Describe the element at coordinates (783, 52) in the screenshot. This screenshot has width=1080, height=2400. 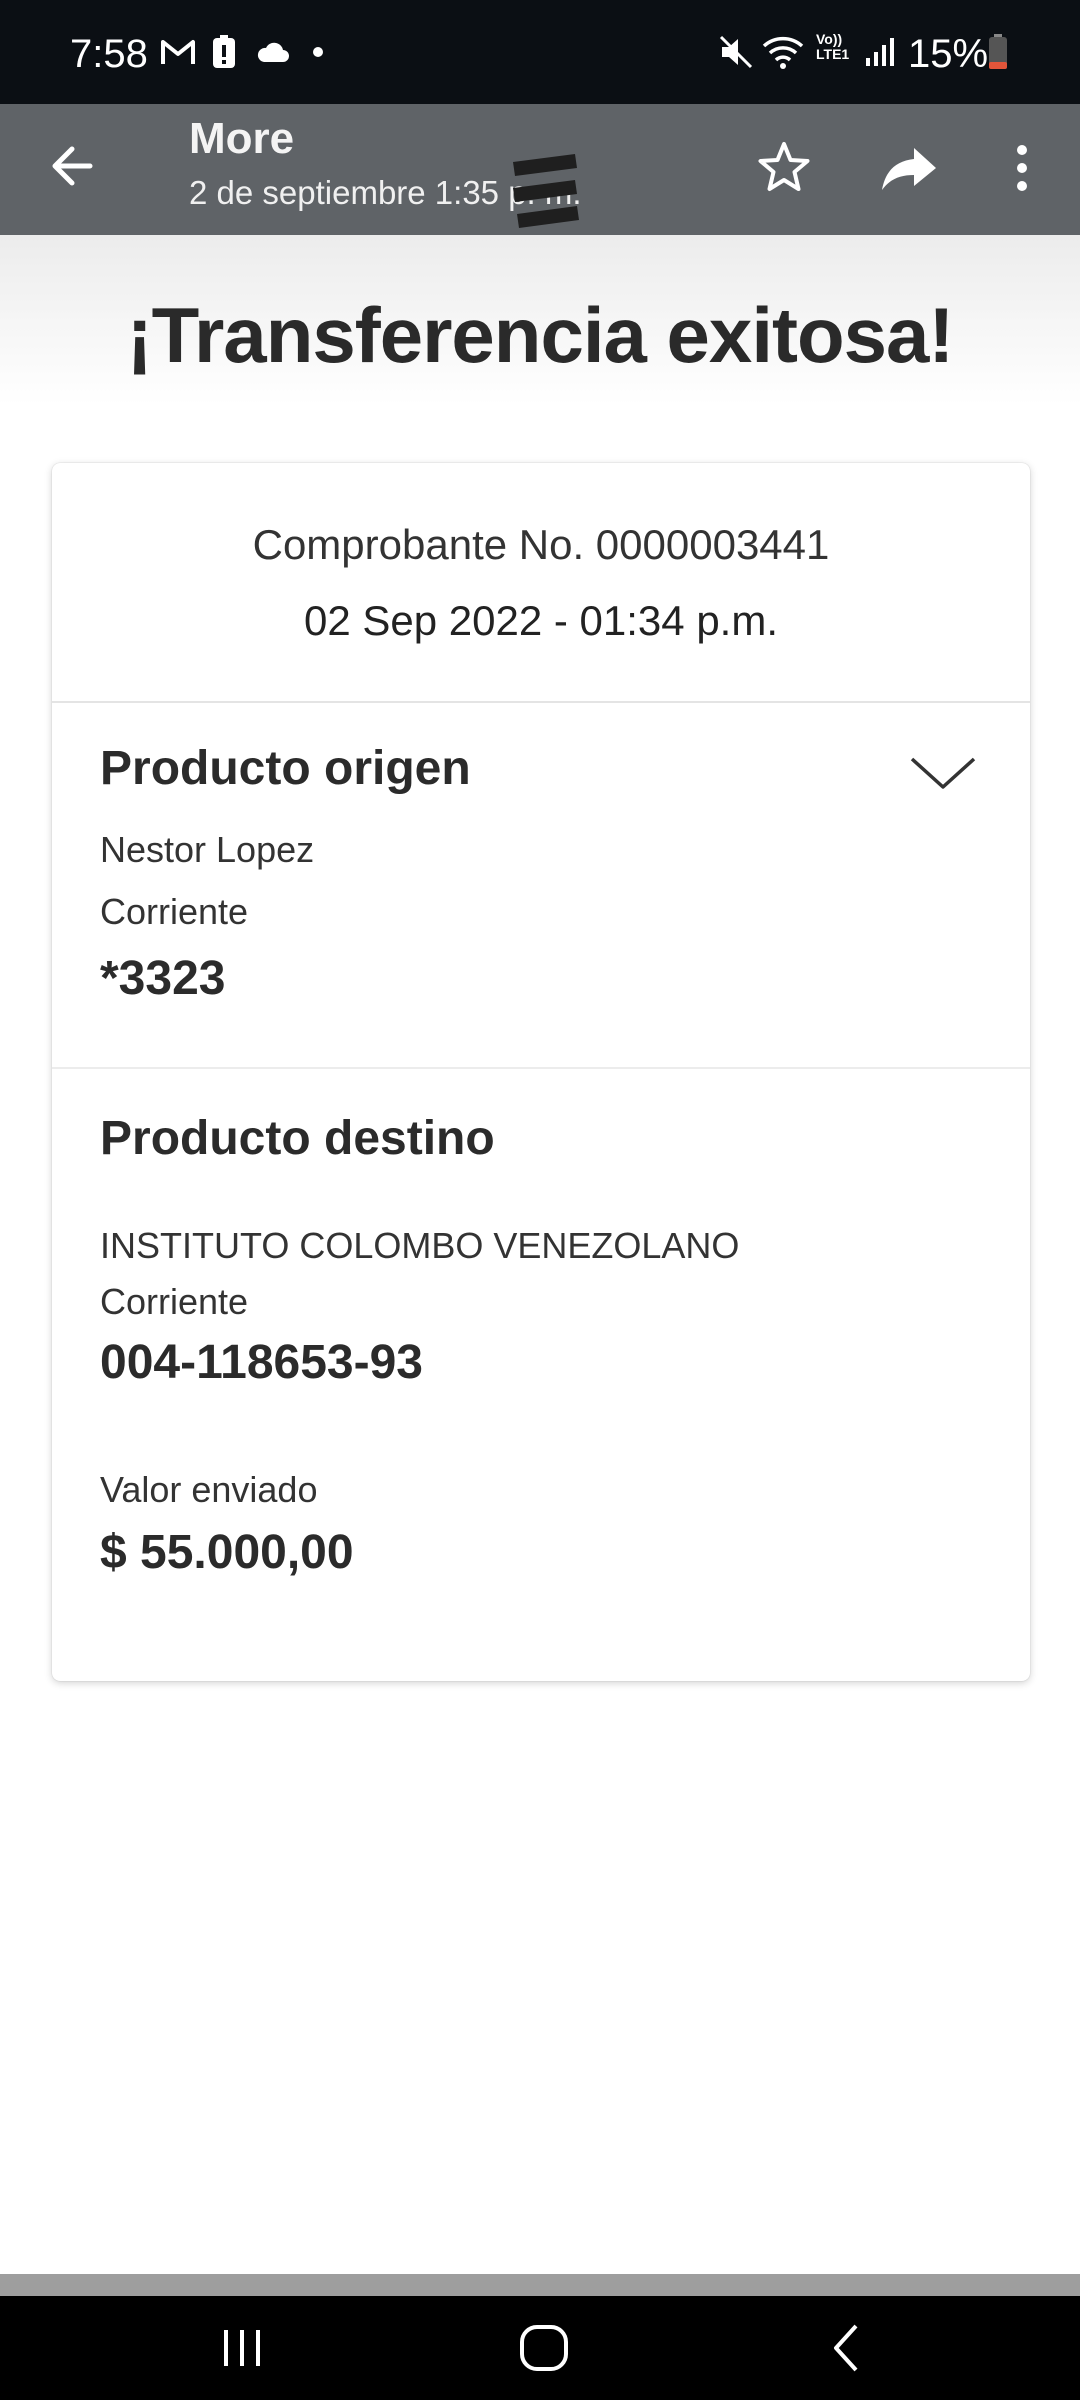
I see `wifi-icon` at that location.